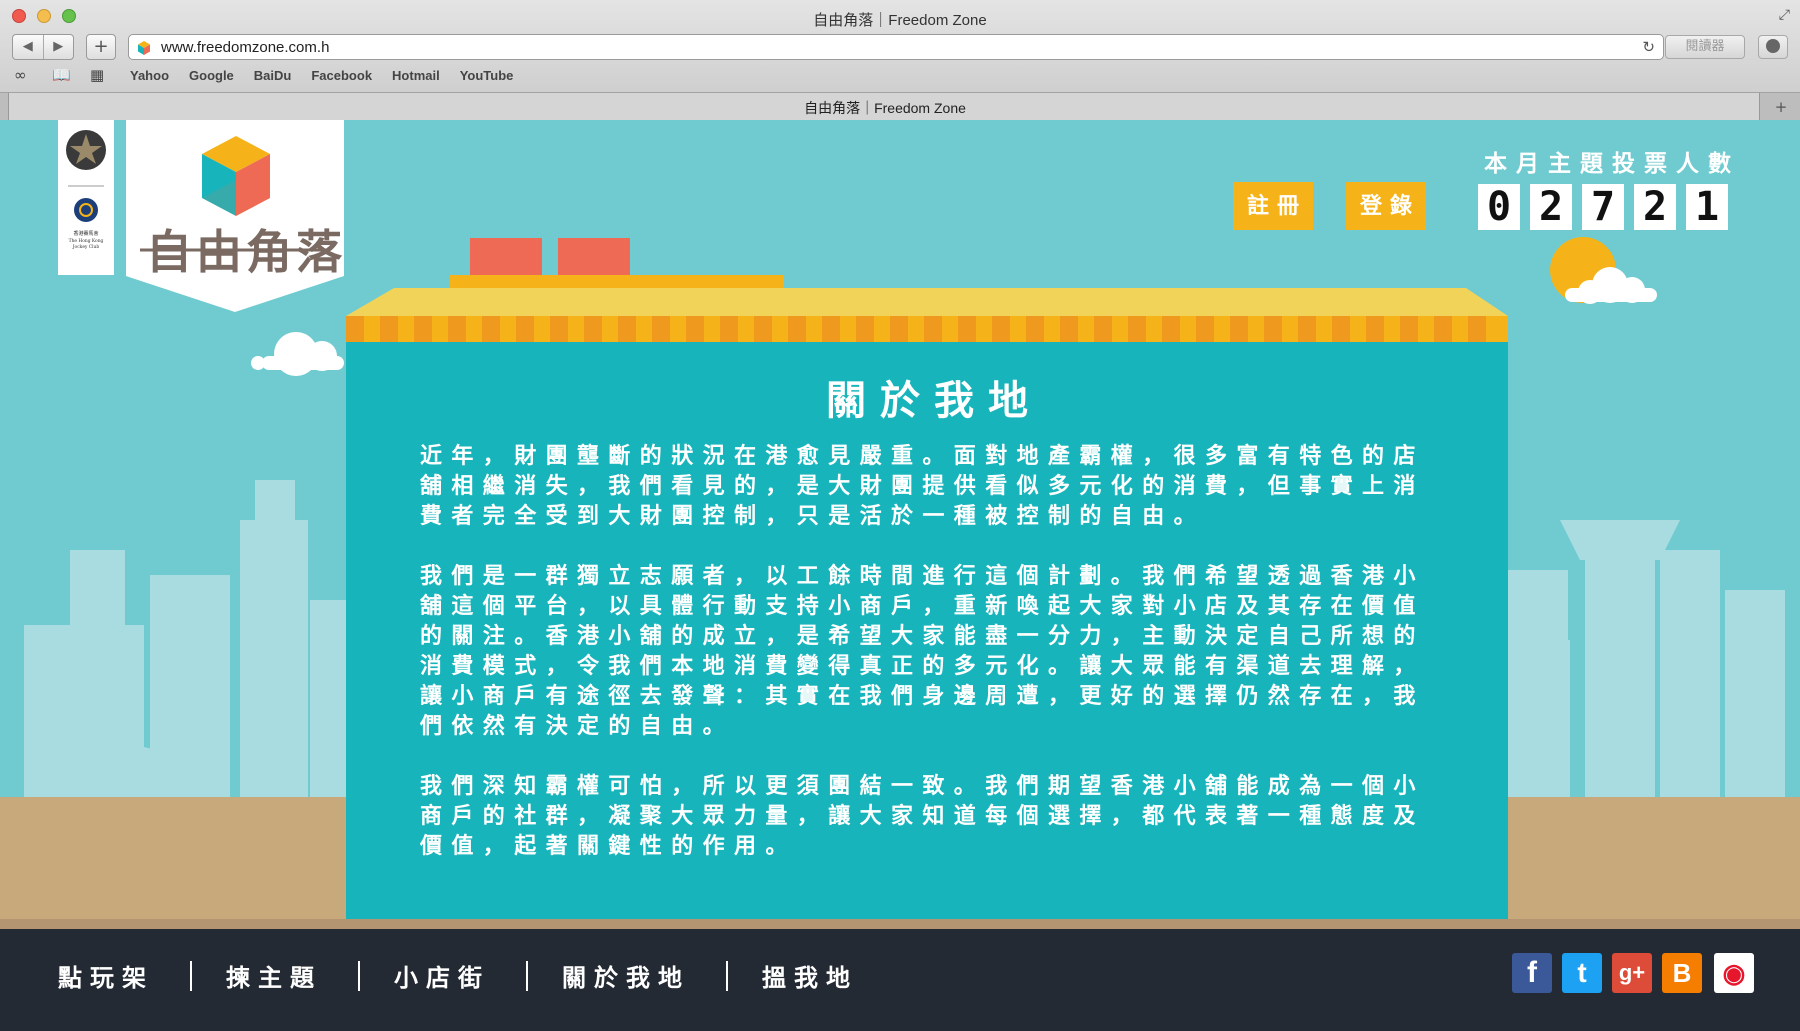 This screenshot has width=1800, height=1031. Describe the element at coordinates (28, 47) in the screenshot. I see `back-icon: ◀` at that location.